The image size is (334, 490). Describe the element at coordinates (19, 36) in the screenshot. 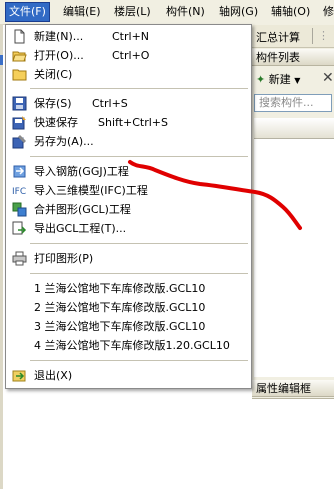

I see `new-file-icon` at that location.